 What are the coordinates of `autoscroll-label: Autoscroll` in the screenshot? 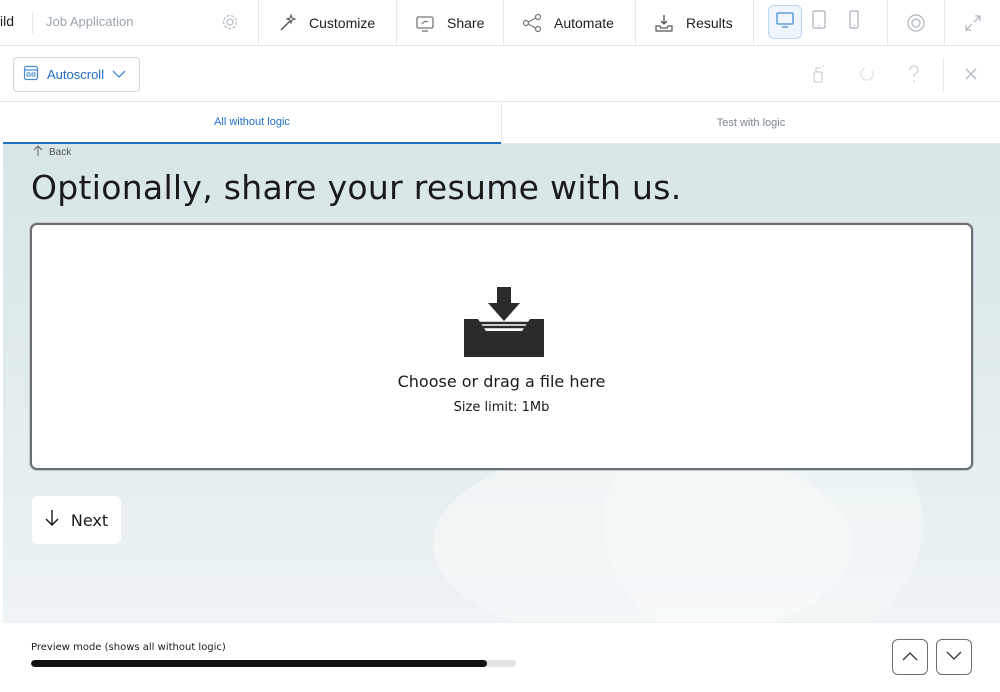 It's located at (76, 74).